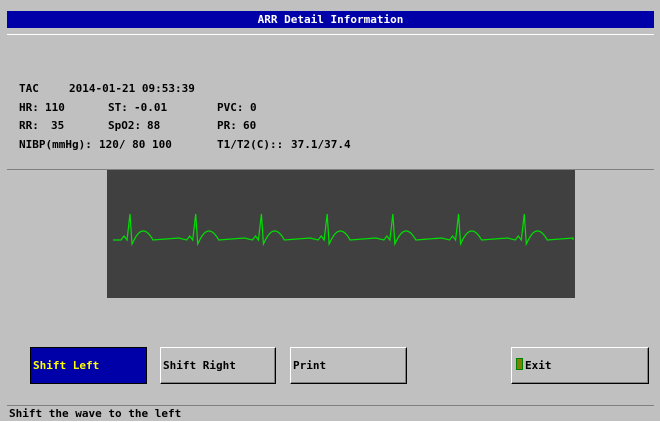  I want to click on rr-value: 35, so click(58, 125).